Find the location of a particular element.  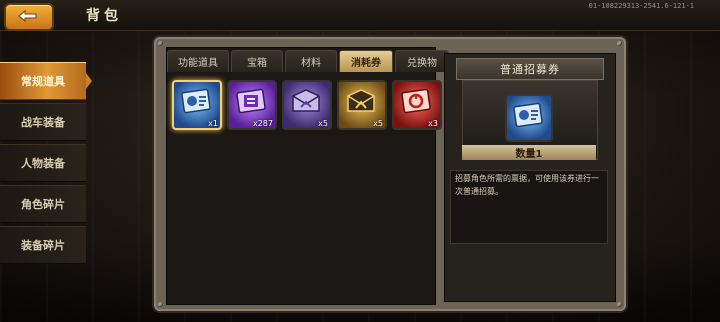

item-quantity: x287 is located at coordinates (262, 123).